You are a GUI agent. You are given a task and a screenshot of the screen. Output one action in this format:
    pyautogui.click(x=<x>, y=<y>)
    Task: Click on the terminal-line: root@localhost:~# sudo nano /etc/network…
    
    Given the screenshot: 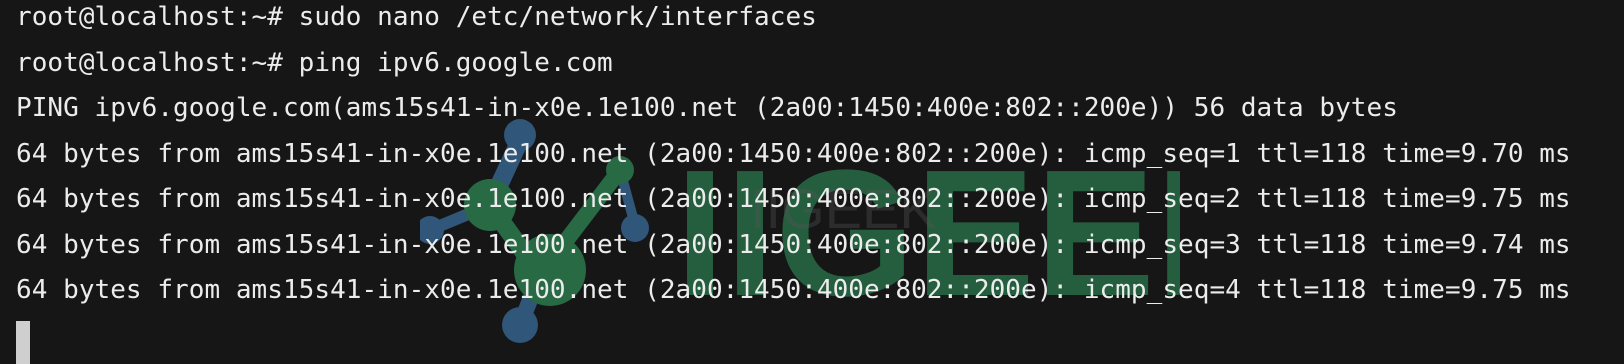 What is the action you would take?
    pyautogui.click(x=416, y=17)
    